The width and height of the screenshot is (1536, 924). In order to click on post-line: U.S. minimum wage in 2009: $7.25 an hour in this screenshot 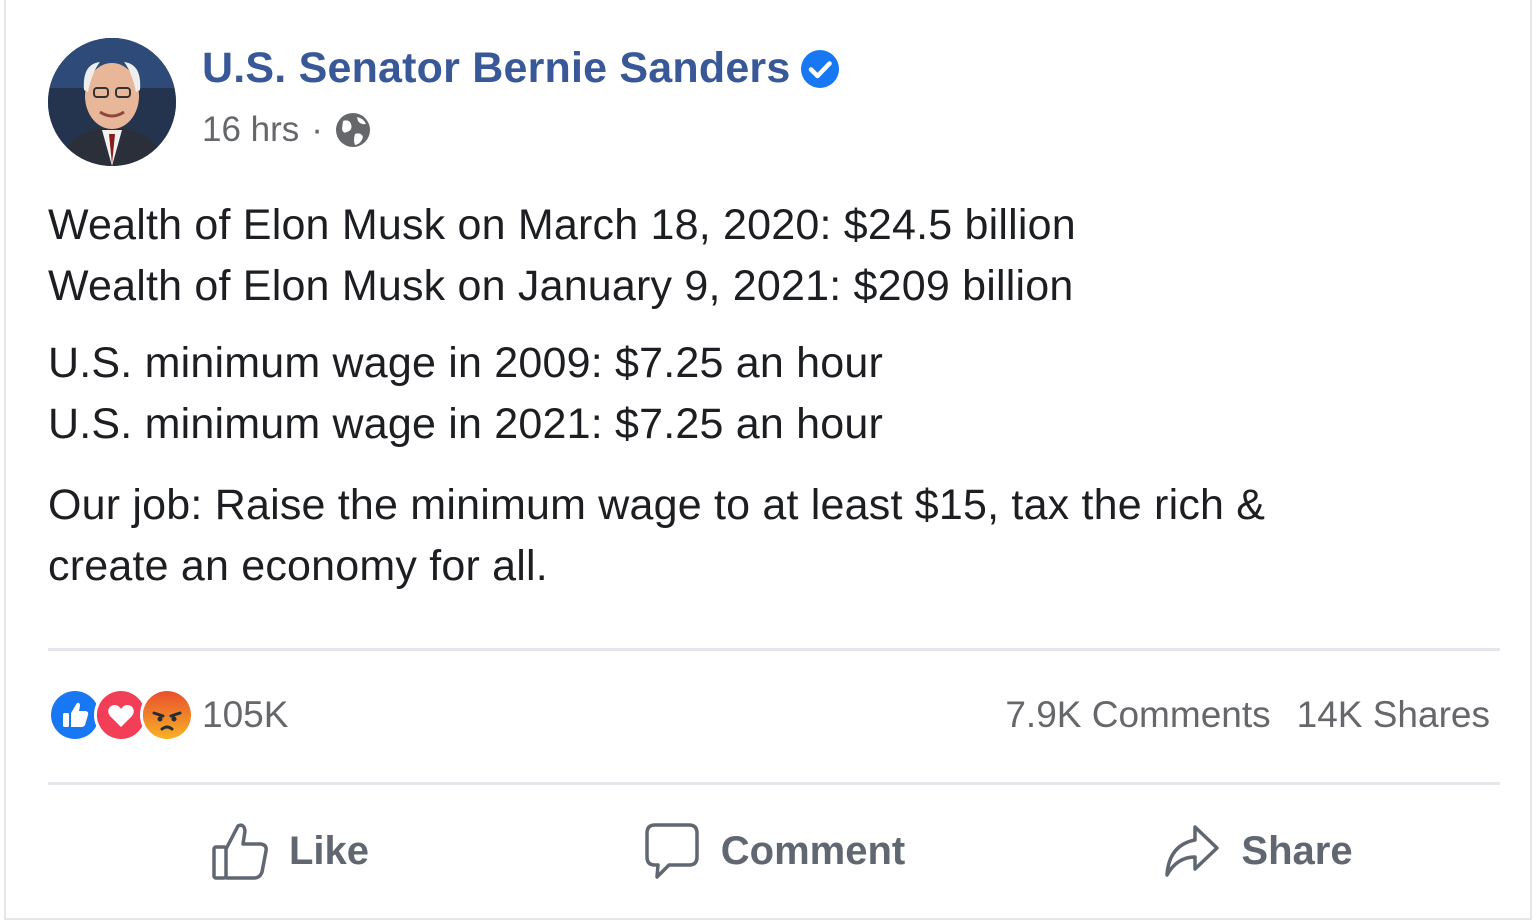, I will do `click(466, 363)`.